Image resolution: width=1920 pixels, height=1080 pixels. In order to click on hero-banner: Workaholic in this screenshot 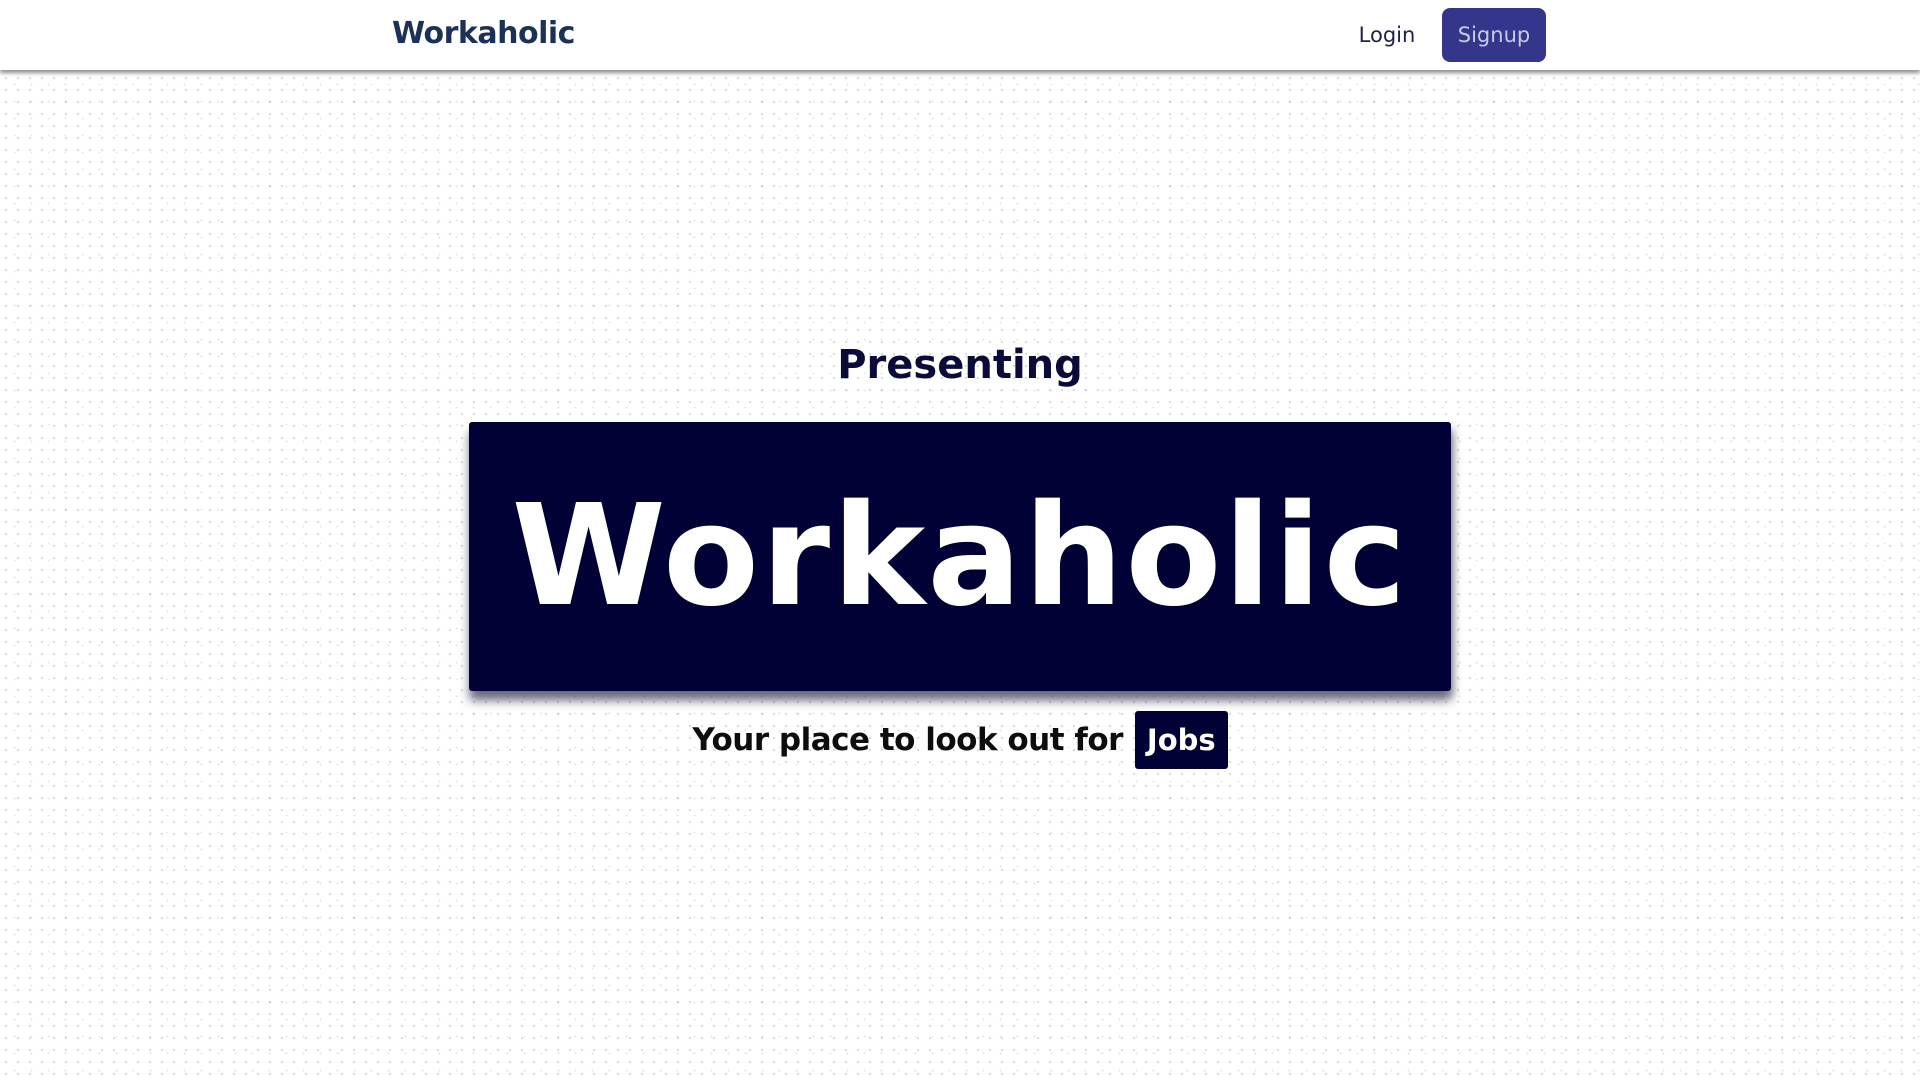, I will do `click(960, 556)`.